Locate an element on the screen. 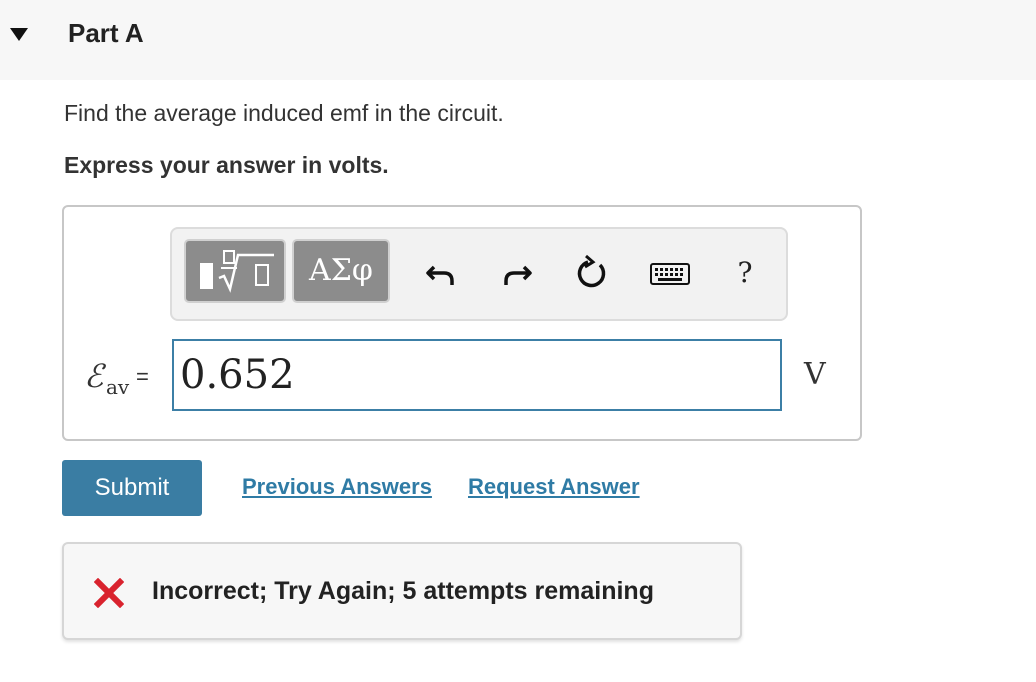  part-title: Part A is located at coordinates (106, 33).